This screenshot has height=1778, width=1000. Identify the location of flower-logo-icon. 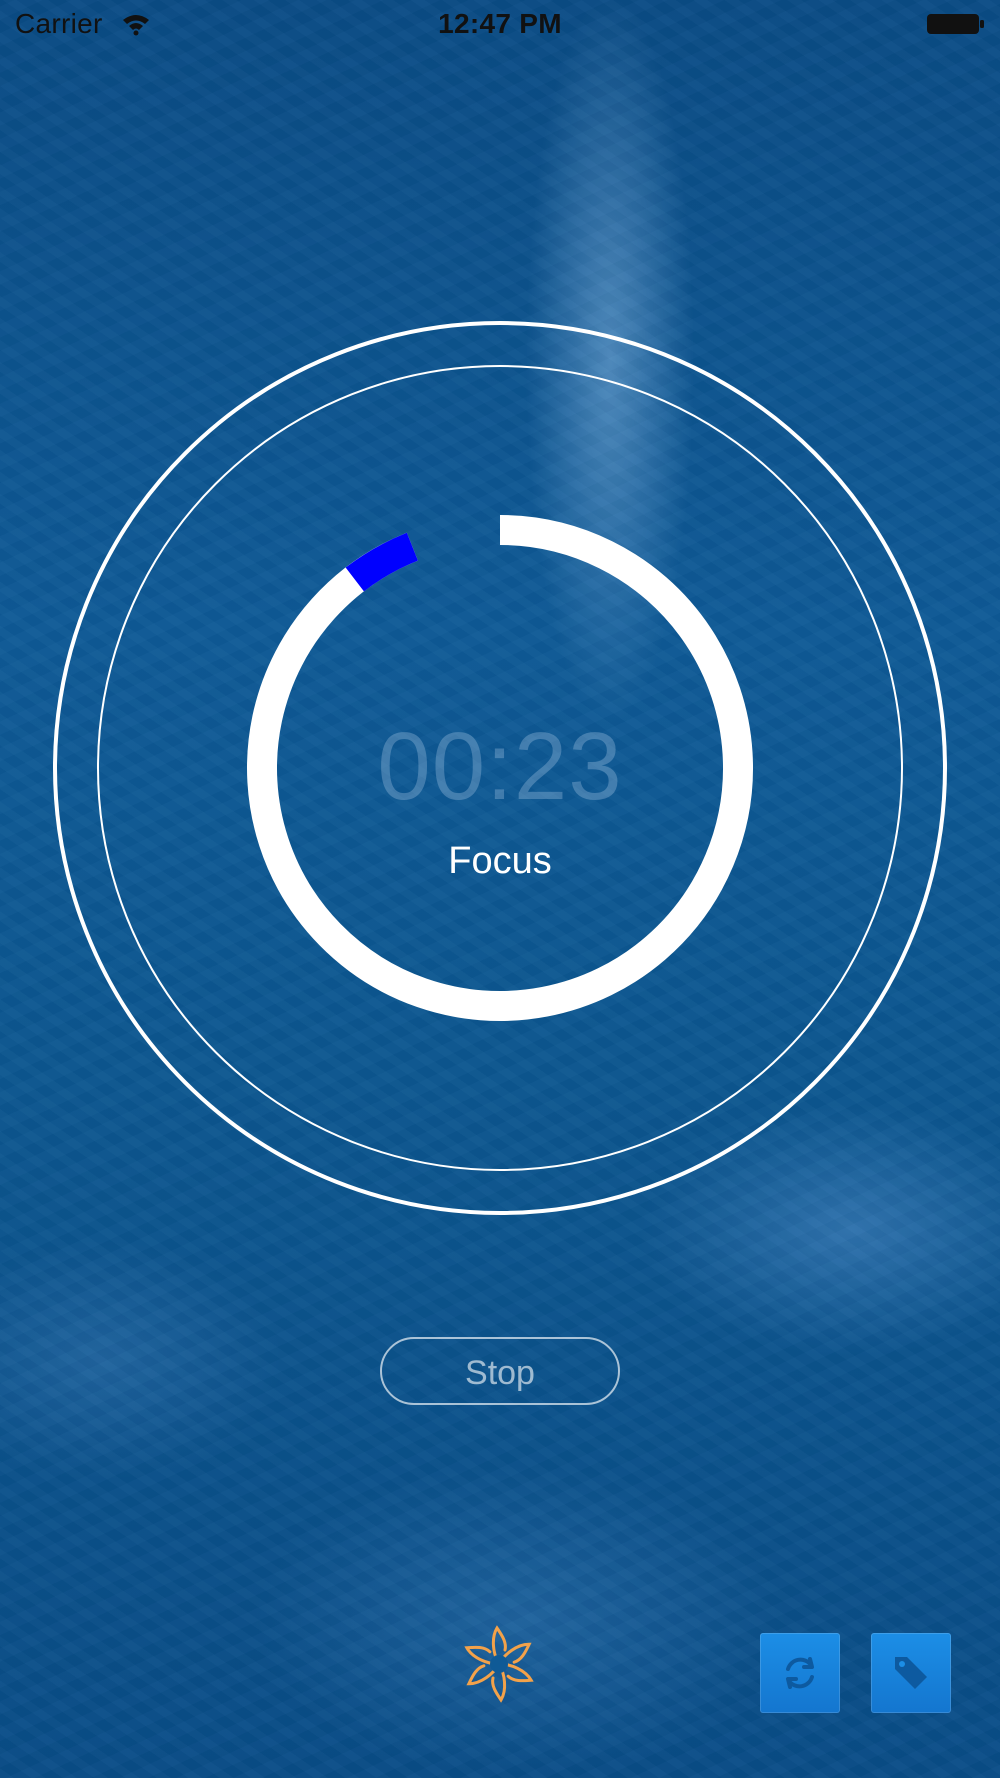
(499, 1664).